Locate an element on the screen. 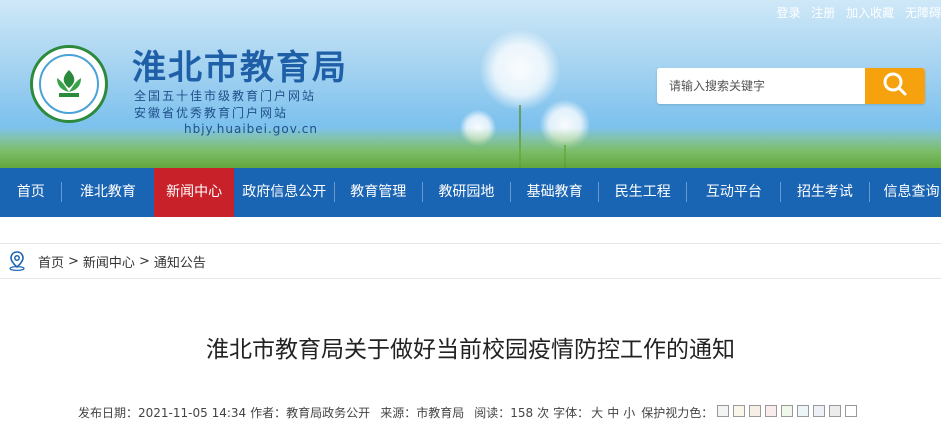 The image size is (941, 447). site-subtitle: 全国五十佳市级教育门户网站 is located at coordinates (225, 96).